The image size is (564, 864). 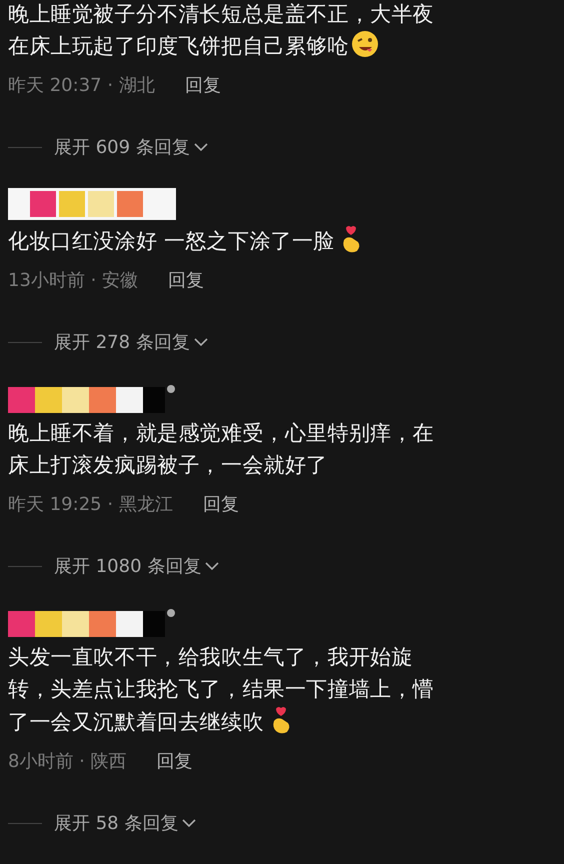 What do you see at coordinates (137, 566) in the screenshot?
I see `expand-replies-button: 展开 1080 条回复` at bounding box center [137, 566].